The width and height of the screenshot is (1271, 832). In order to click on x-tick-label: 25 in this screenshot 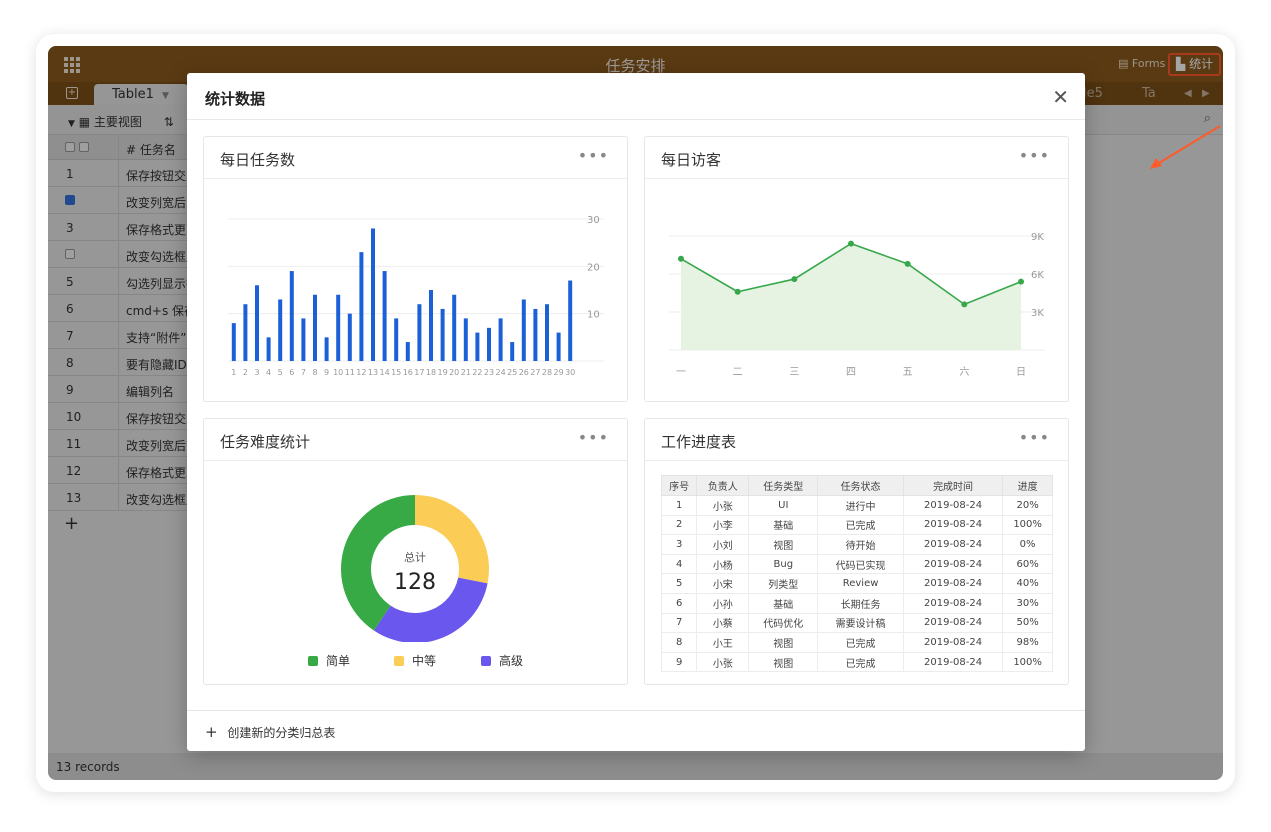, I will do `click(512, 372)`.